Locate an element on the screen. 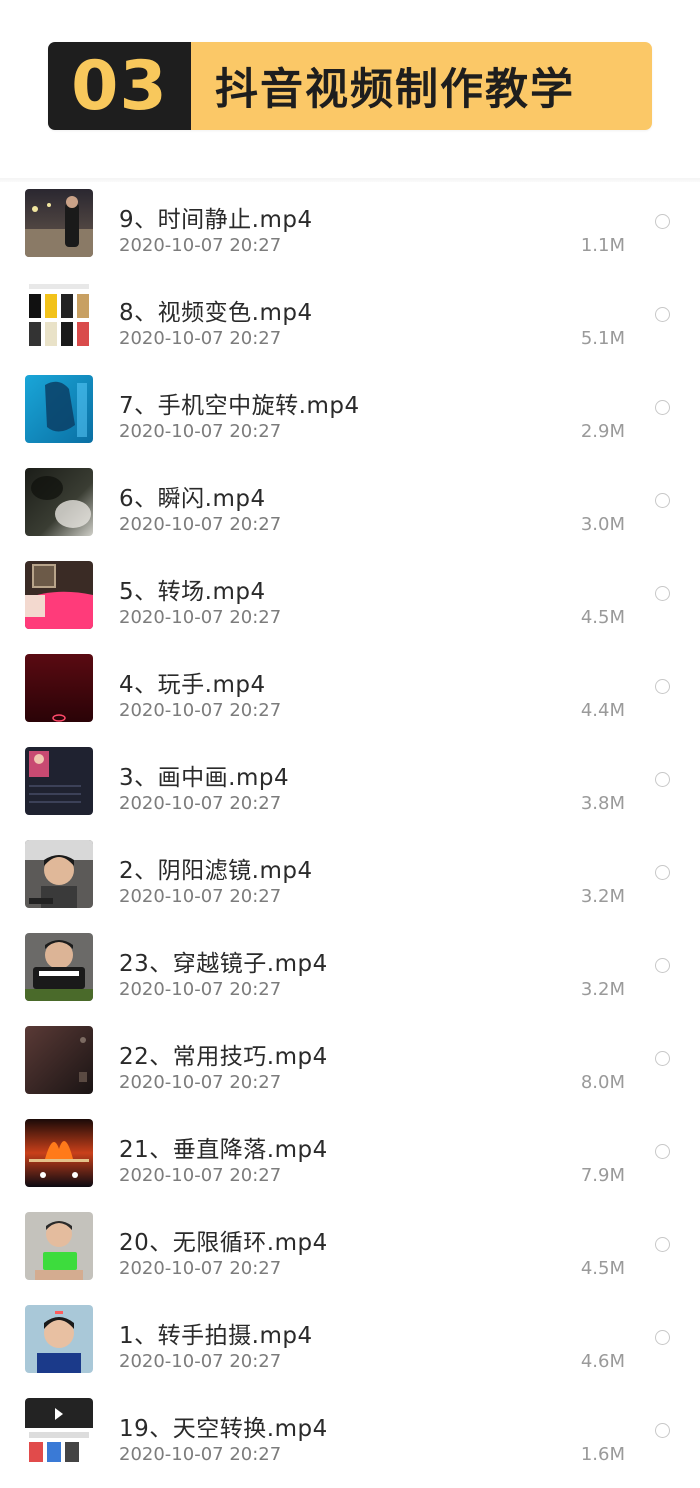 The height and width of the screenshot is (1488, 700). street-night-thumbnail is located at coordinates (59, 223).